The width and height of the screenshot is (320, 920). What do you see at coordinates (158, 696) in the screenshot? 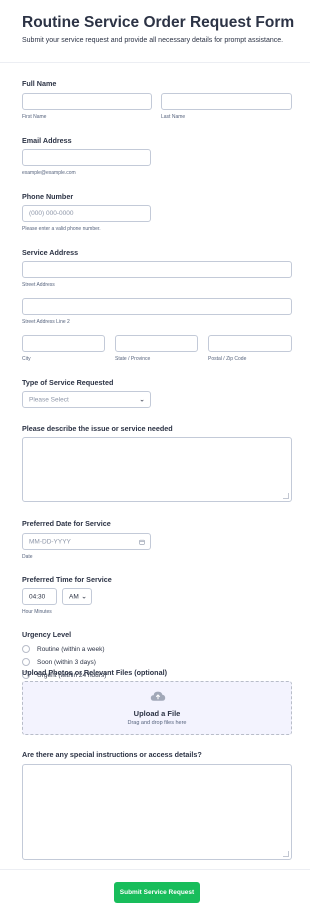
I see `cloud-upload-icon` at bounding box center [158, 696].